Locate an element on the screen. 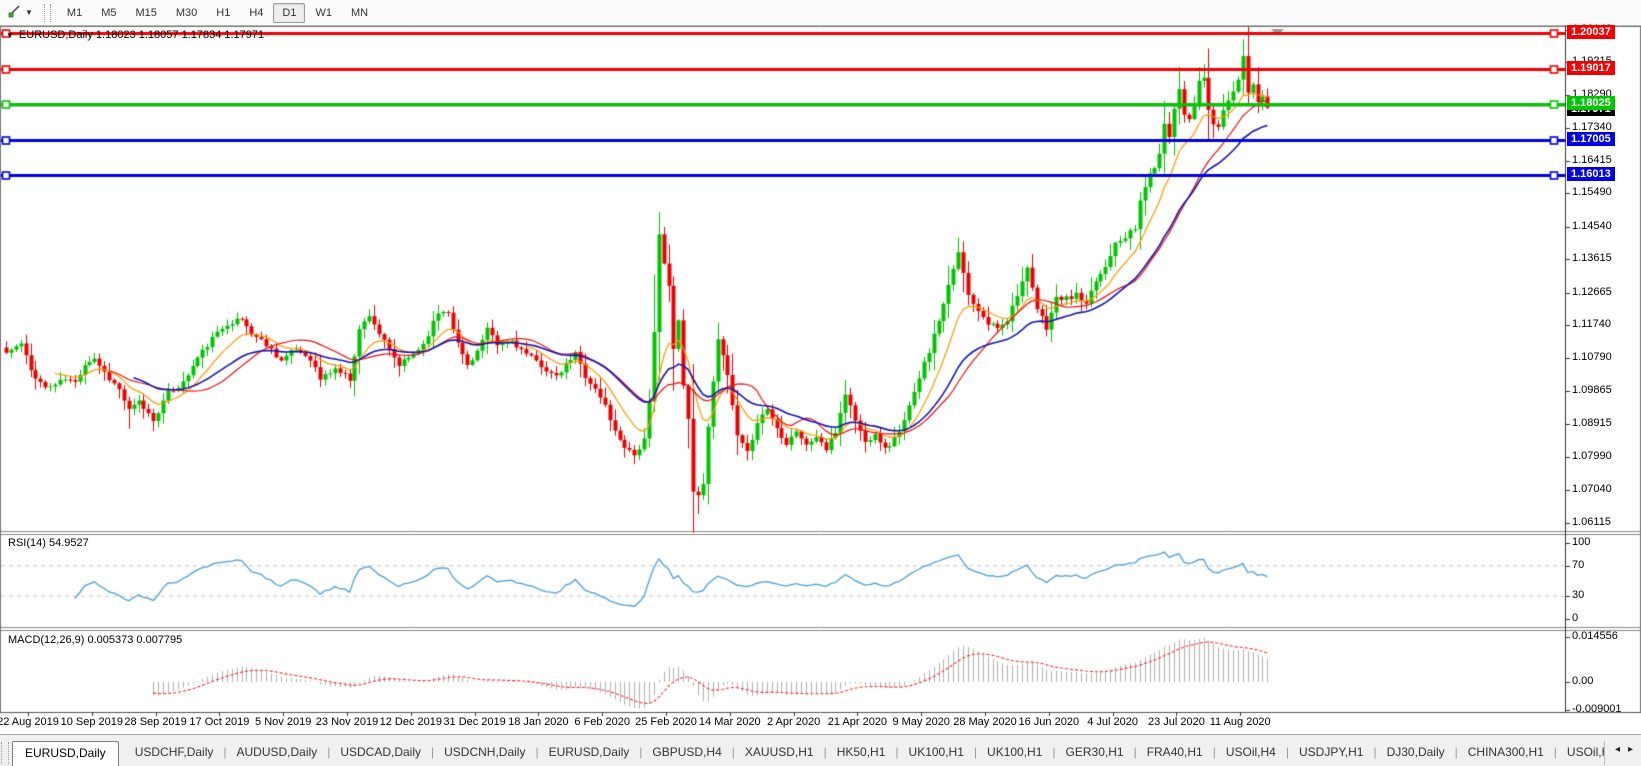 This screenshot has height=766, width=1641. price-tick-label: 1.06115 is located at coordinates (1591, 521).